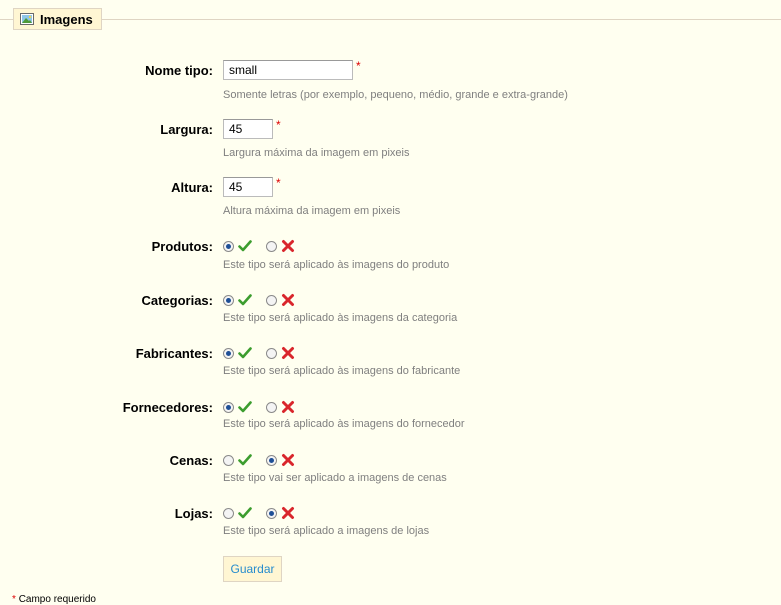  I want to click on height-label: Altura:, so click(192, 187).